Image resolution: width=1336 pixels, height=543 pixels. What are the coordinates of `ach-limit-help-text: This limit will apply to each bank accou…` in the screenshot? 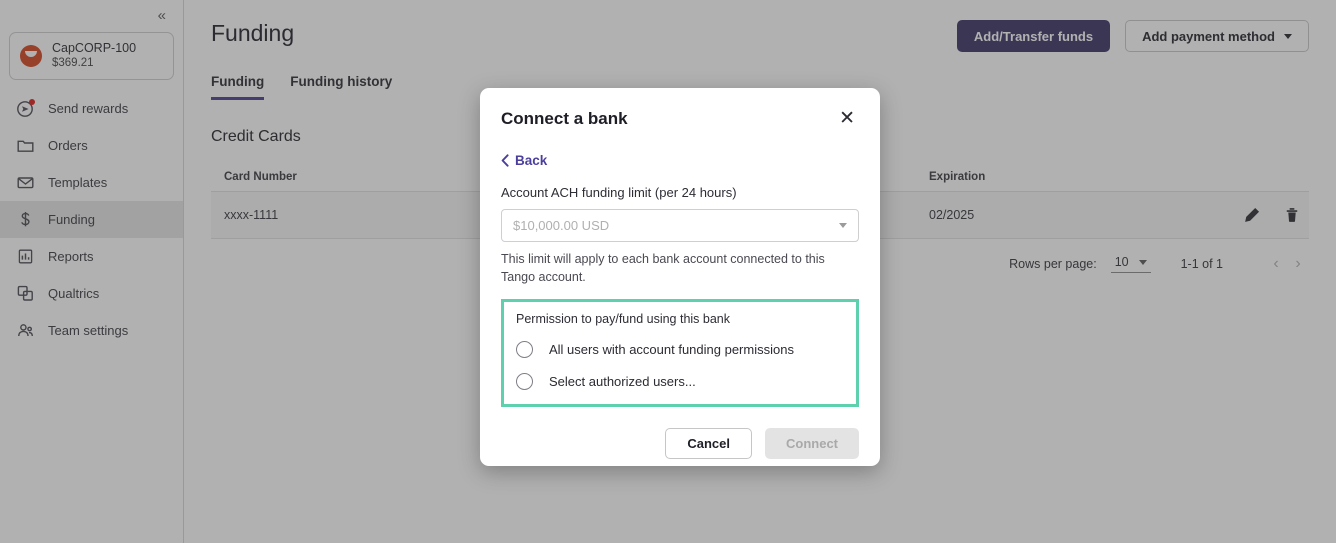 It's located at (663, 268).